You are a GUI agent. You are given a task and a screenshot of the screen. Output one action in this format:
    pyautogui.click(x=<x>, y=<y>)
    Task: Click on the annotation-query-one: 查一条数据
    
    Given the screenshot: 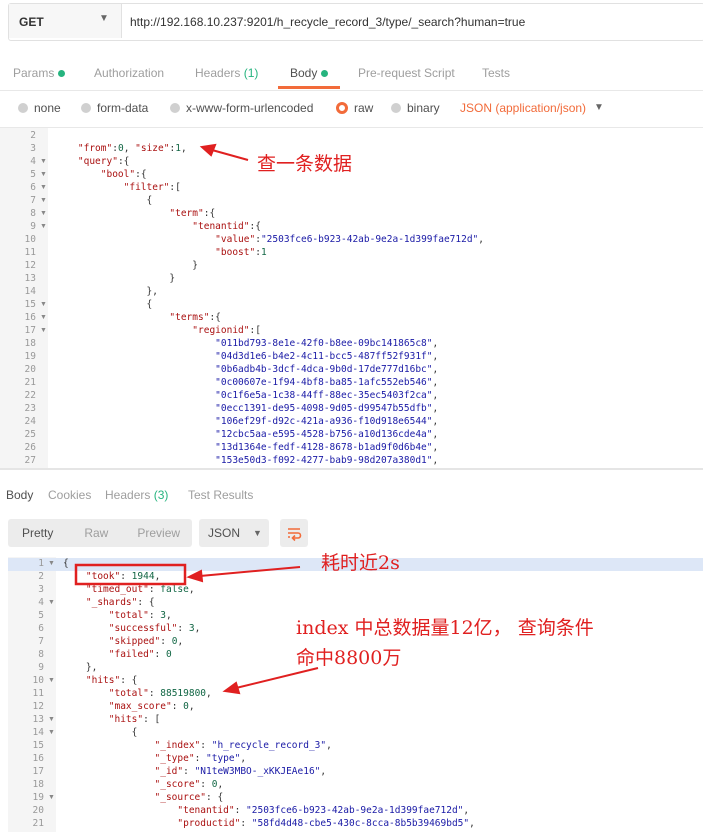 What is the action you would take?
    pyautogui.click(x=305, y=164)
    